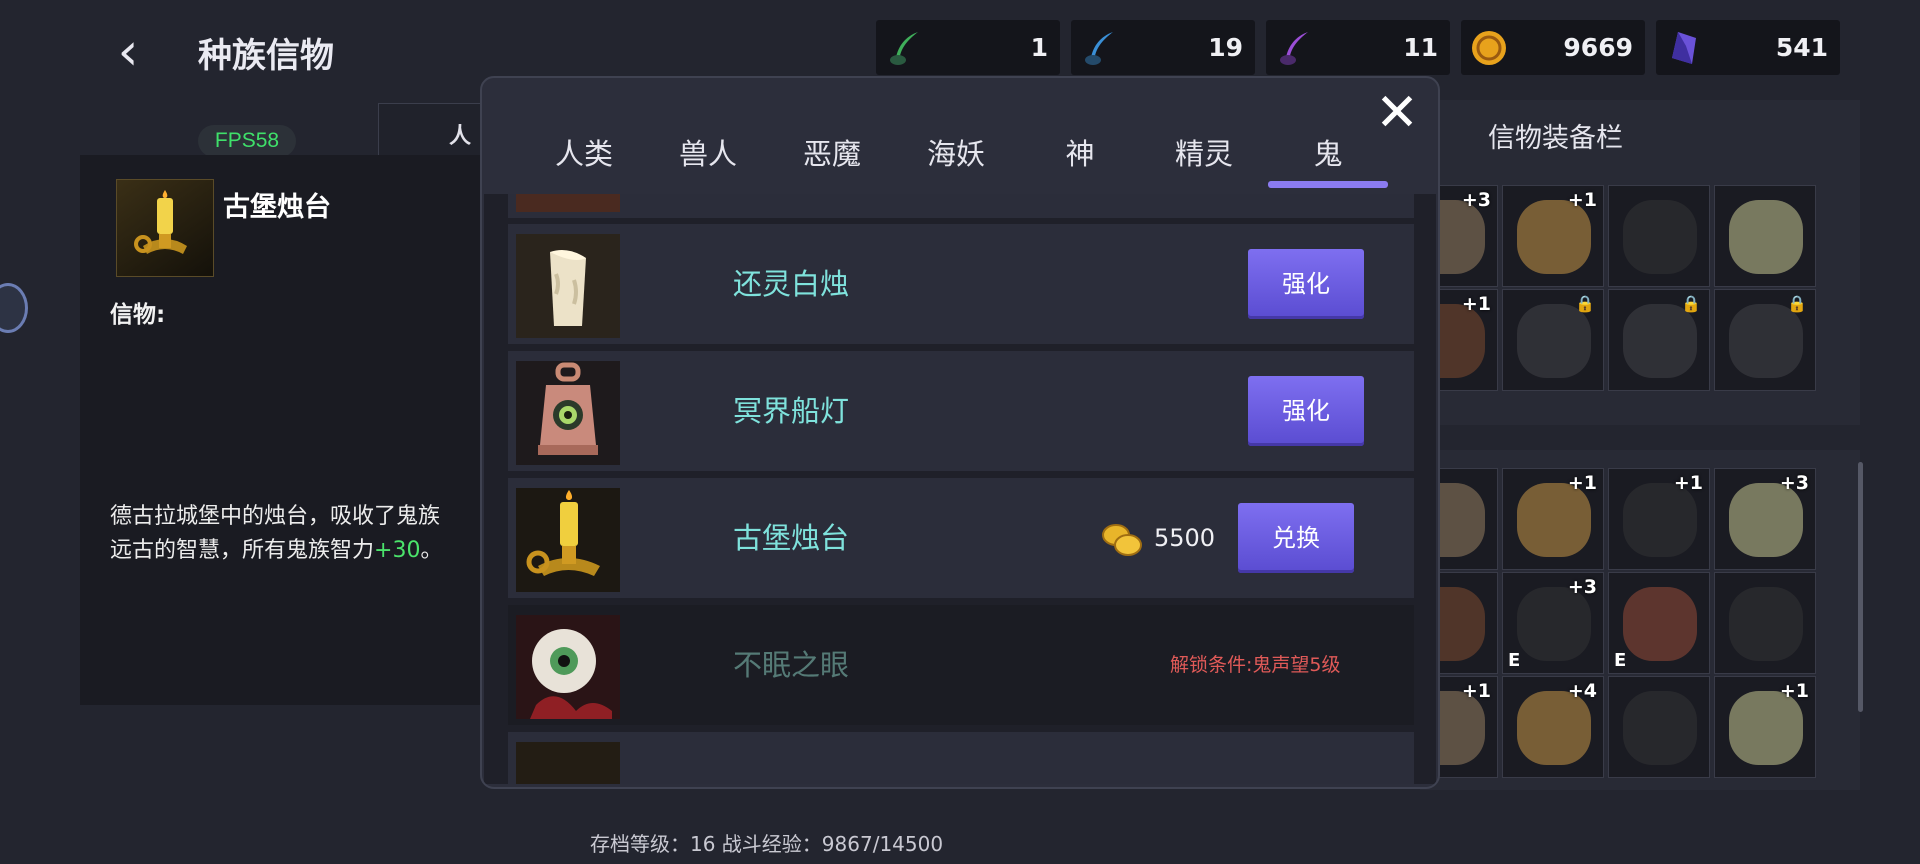  Describe the element at coordinates (165, 228) in the screenshot. I see `candlestick-icon` at that location.